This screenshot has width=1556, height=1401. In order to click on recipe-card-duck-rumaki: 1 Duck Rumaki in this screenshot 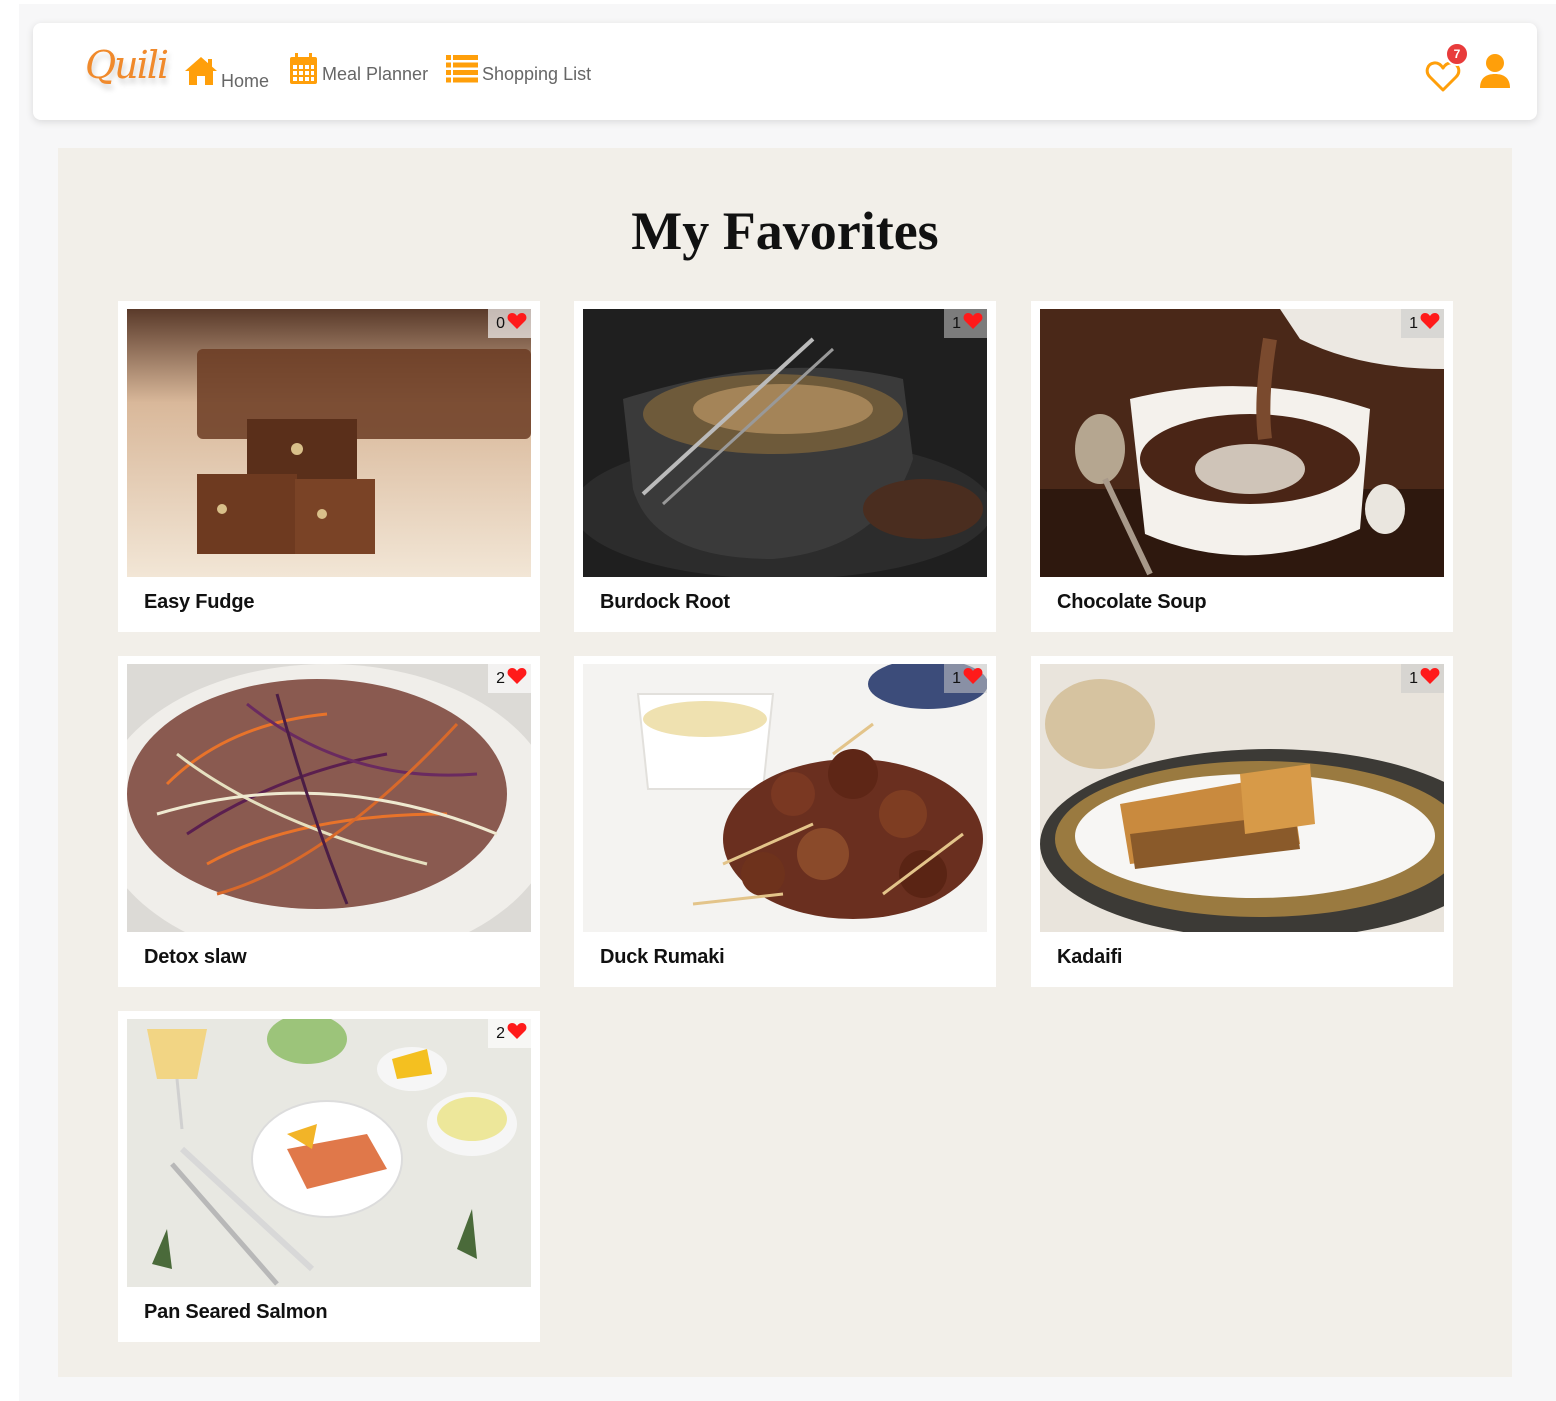, I will do `click(785, 821)`.